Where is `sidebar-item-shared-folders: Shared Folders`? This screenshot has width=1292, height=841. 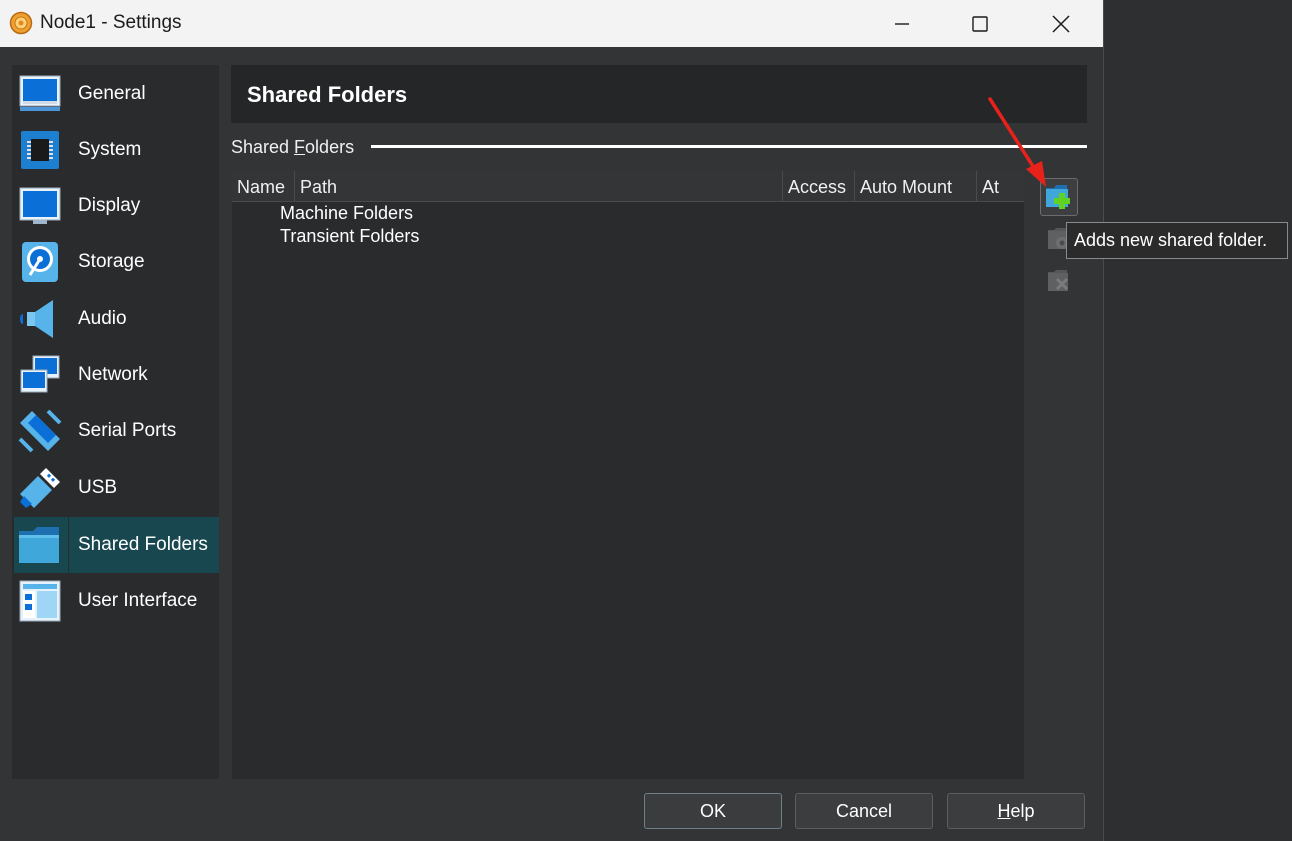
sidebar-item-shared-folders: Shared Folders is located at coordinates (116, 545).